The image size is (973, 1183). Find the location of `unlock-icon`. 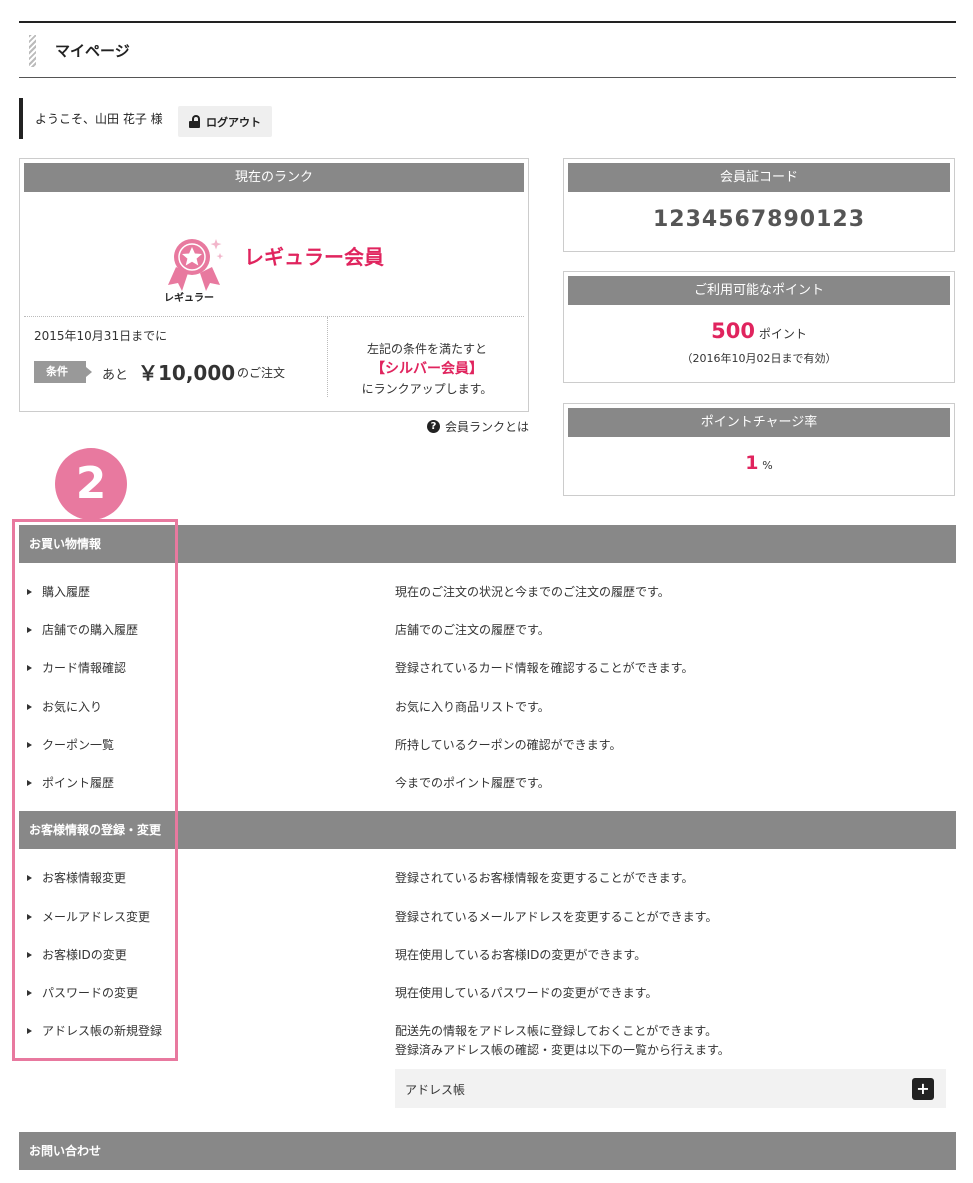

unlock-icon is located at coordinates (194, 121).